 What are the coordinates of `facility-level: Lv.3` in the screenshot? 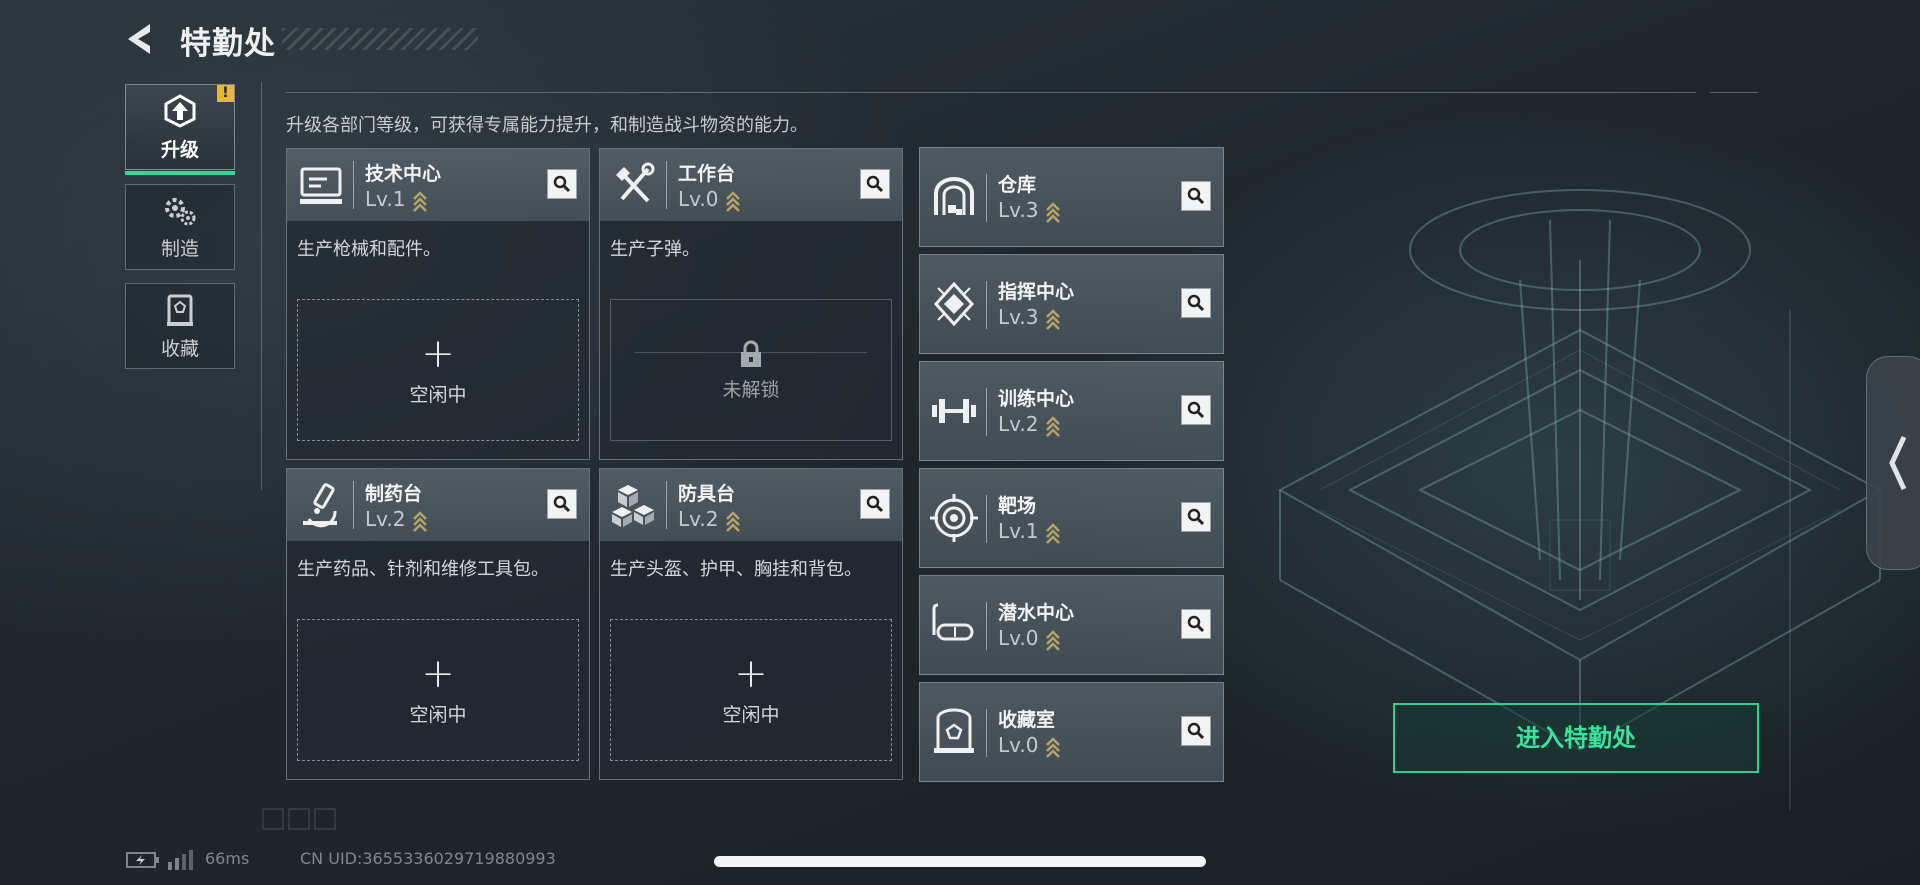 It's located at (1029, 210).